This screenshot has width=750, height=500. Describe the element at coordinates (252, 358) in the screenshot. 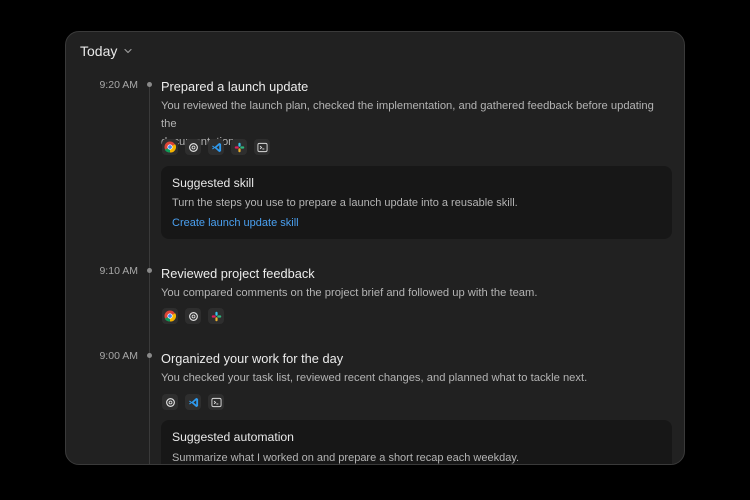

I see `entry-title: Organized your work for the day` at that location.